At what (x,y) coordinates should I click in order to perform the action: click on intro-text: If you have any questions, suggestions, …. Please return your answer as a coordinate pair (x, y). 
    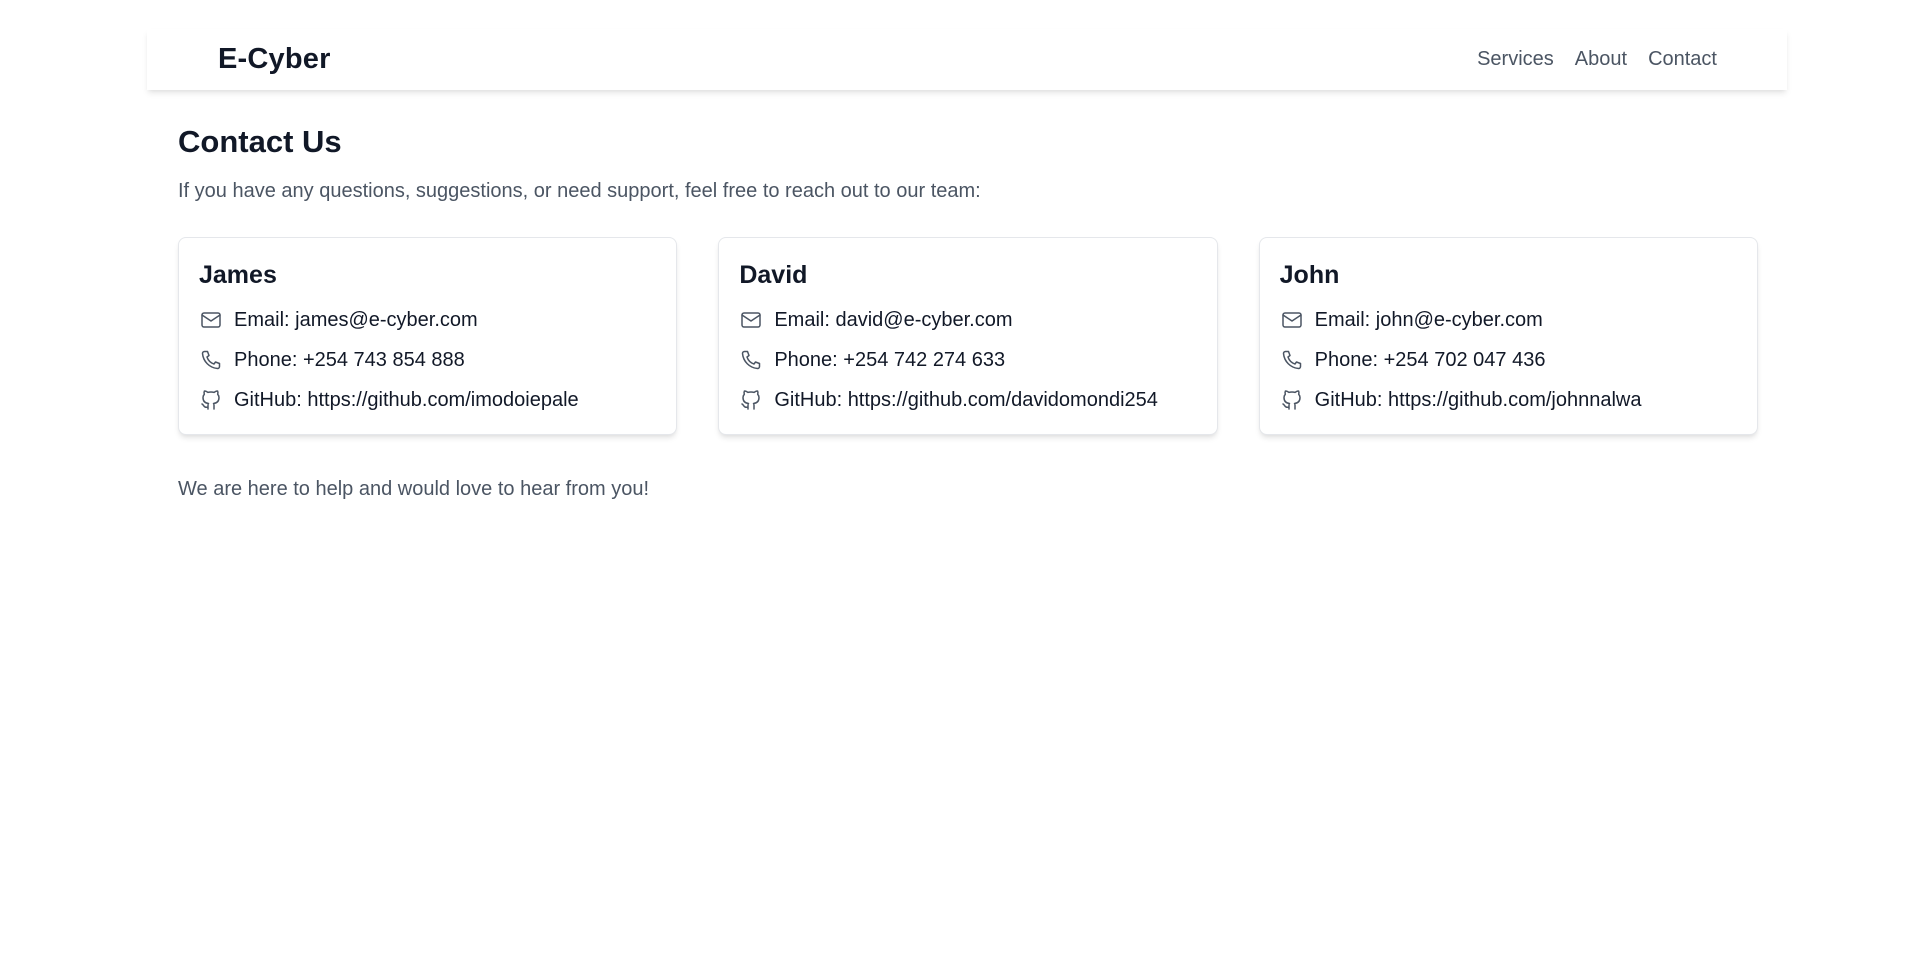
    Looking at the image, I should click on (579, 191).